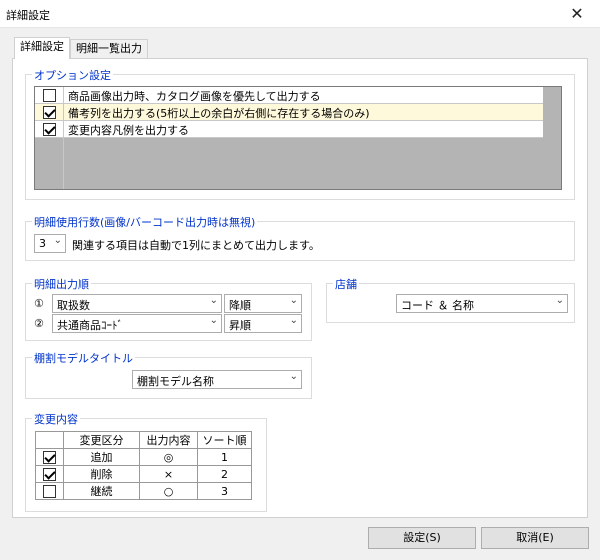  What do you see at coordinates (289, 129) in the screenshot?
I see `option-item: 変更内容凡例を出力する` at bounding box center [289, 129].